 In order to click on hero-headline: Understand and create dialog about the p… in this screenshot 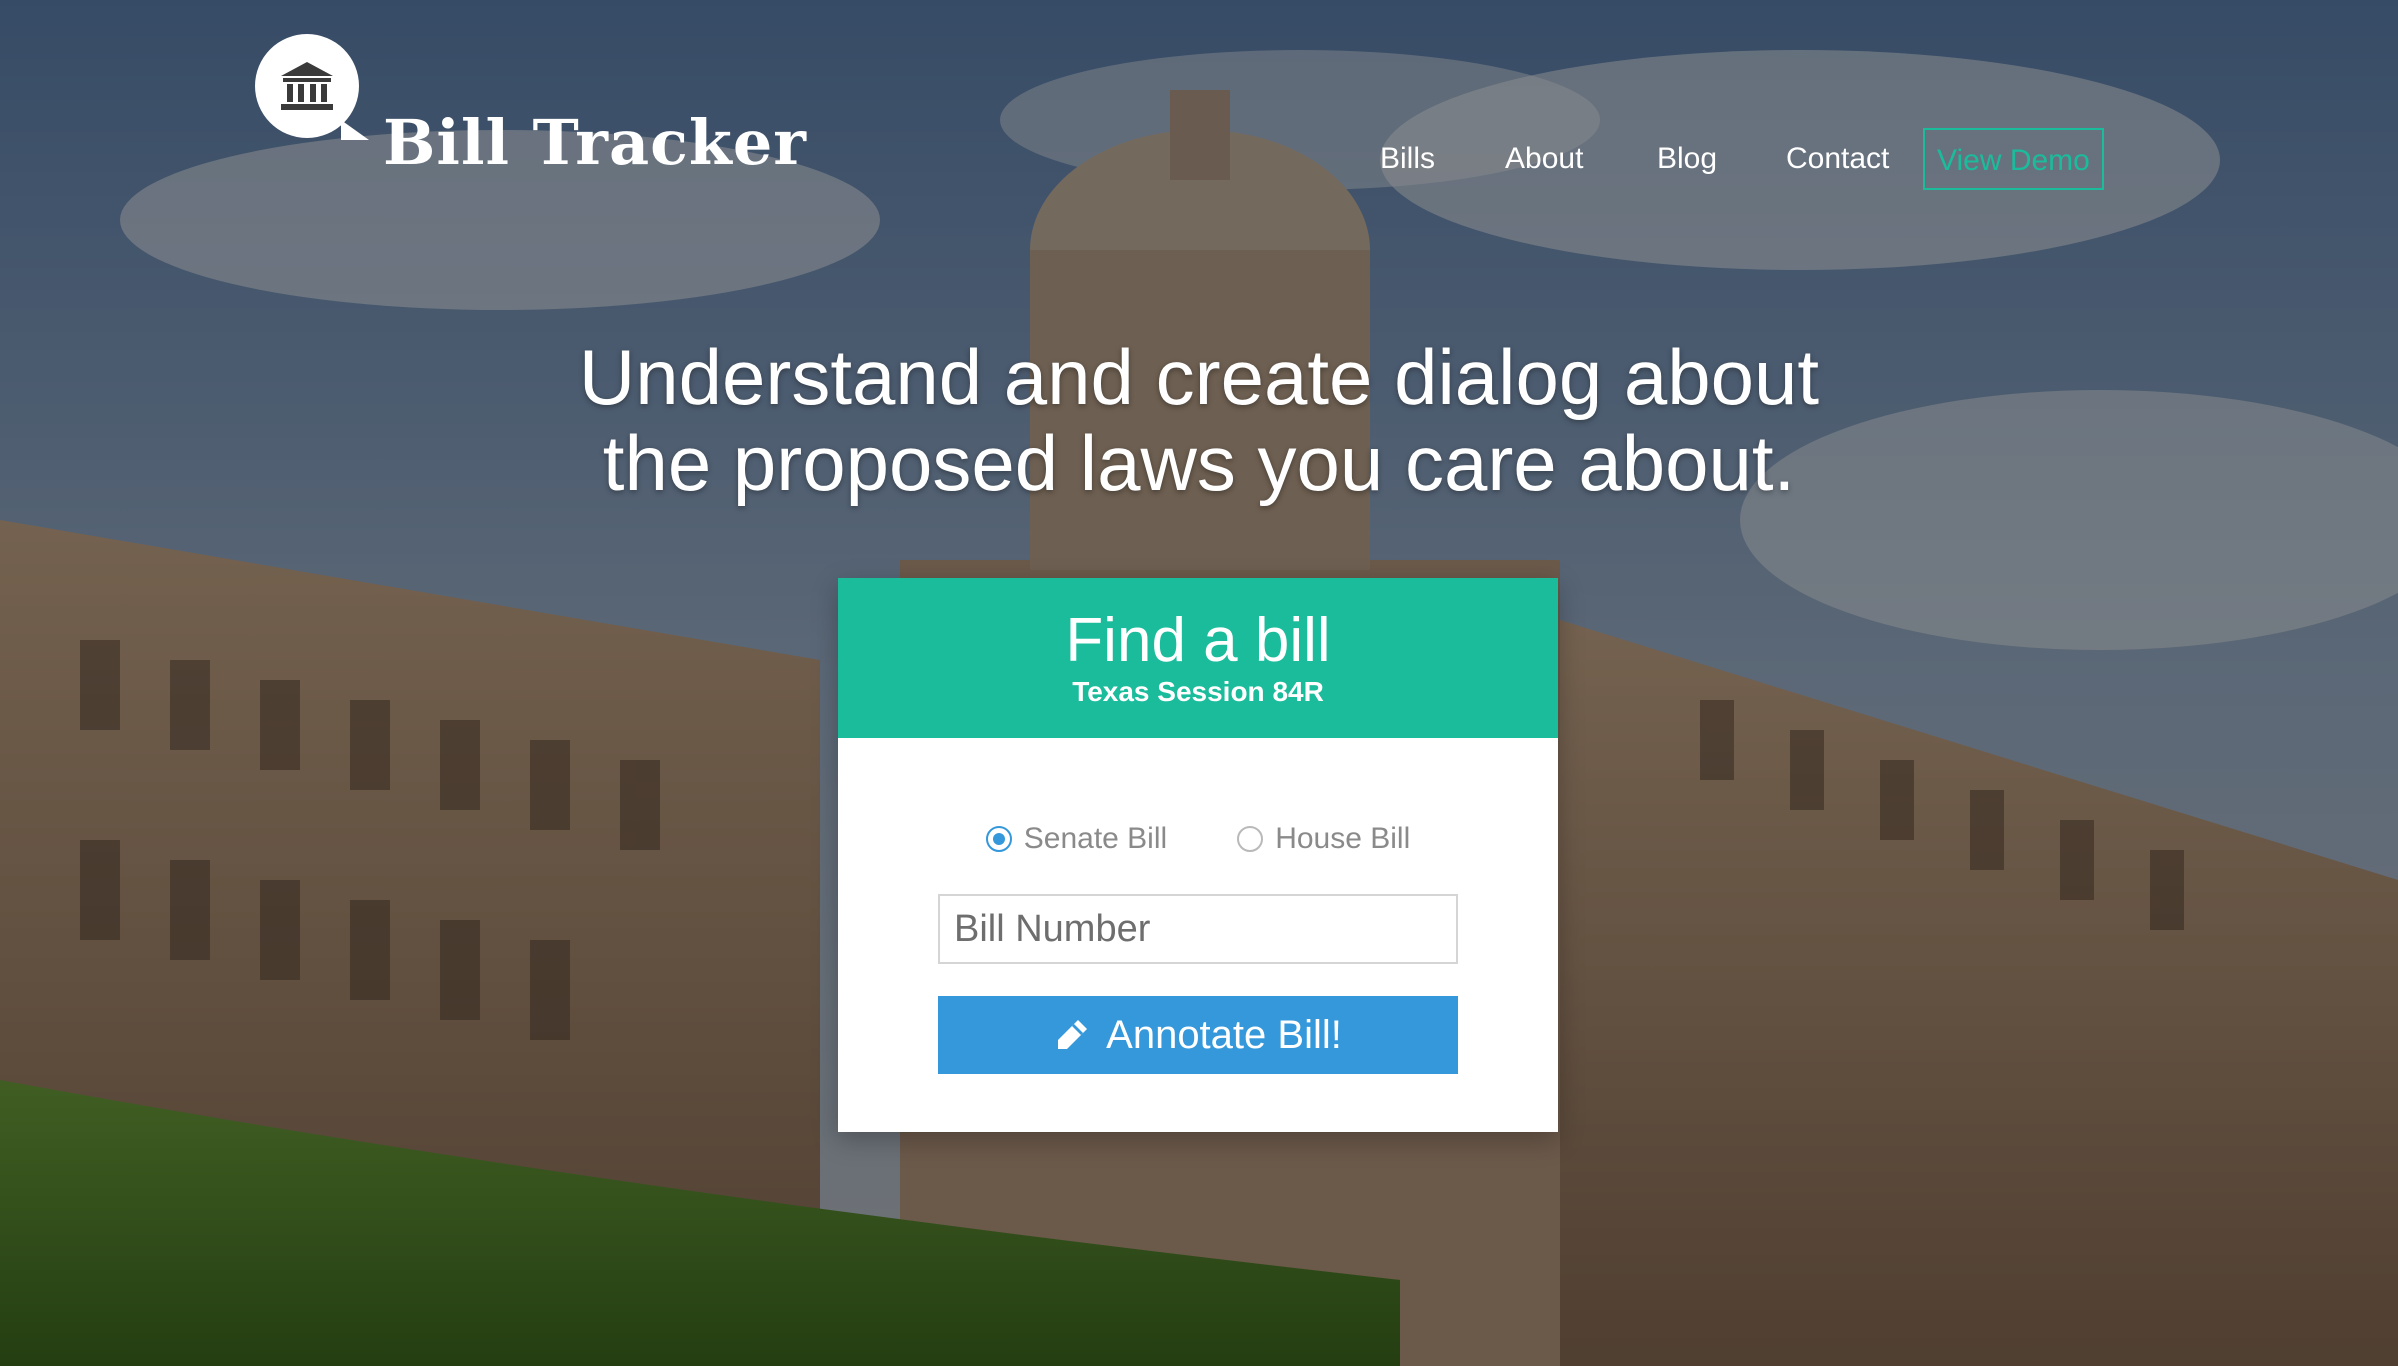, I will do `click(1199, 420)`.